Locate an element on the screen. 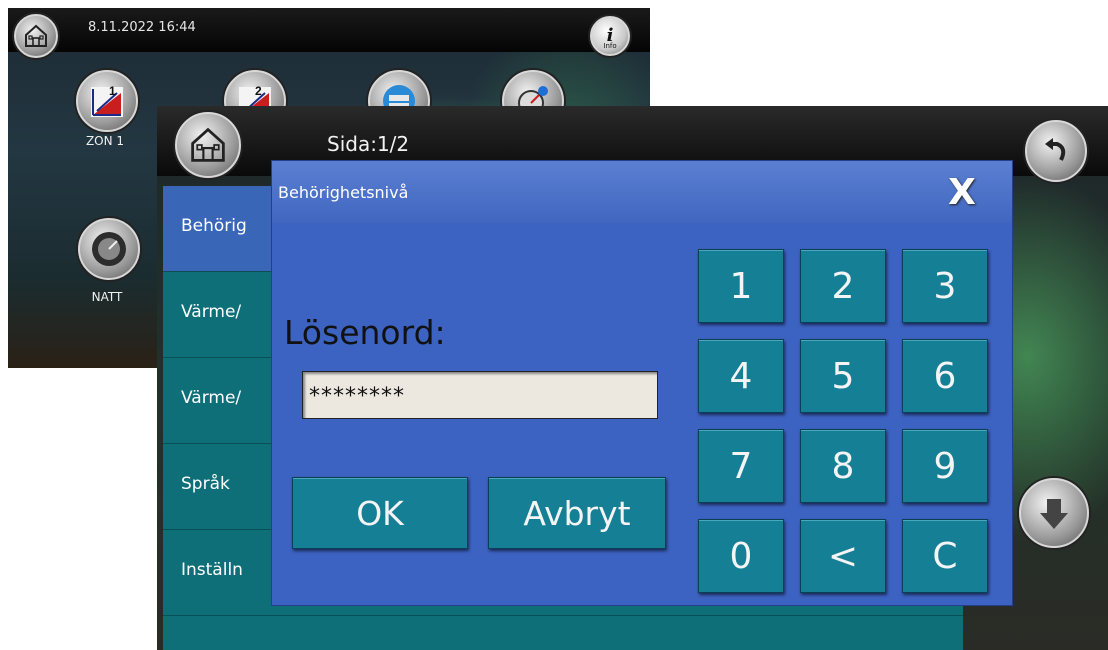 Image resolution: width=1108 pixels, height=650 pixels. key-6: 6 is located at coordinates (945, 376).